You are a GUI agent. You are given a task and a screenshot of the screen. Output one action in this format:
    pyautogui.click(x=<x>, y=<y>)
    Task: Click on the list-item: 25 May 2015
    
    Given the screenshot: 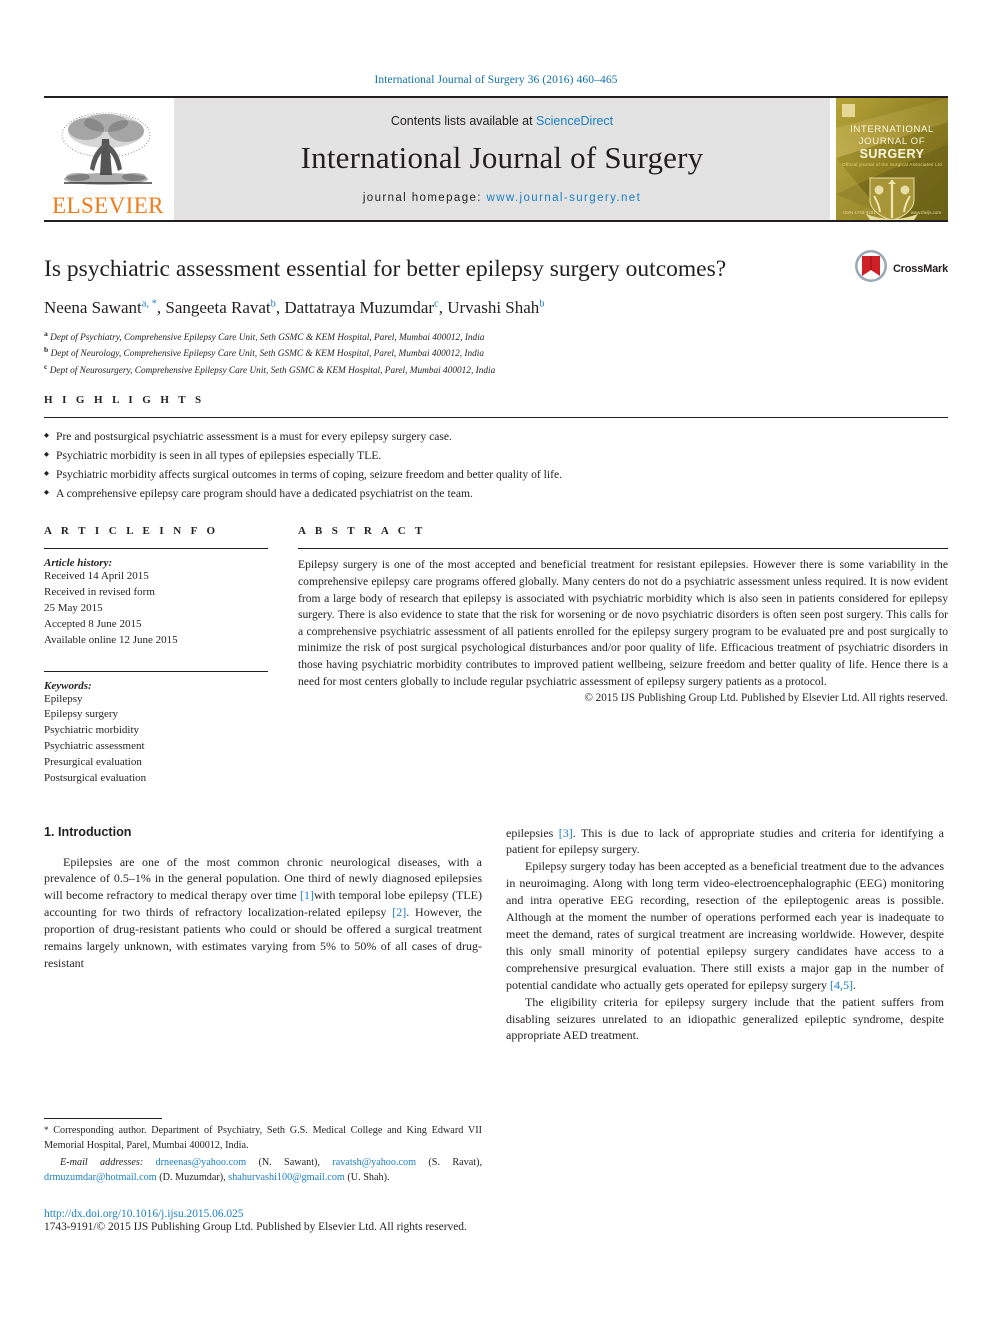 What is the action you would take?
    pyautogui.click(x=73, y=608)
    